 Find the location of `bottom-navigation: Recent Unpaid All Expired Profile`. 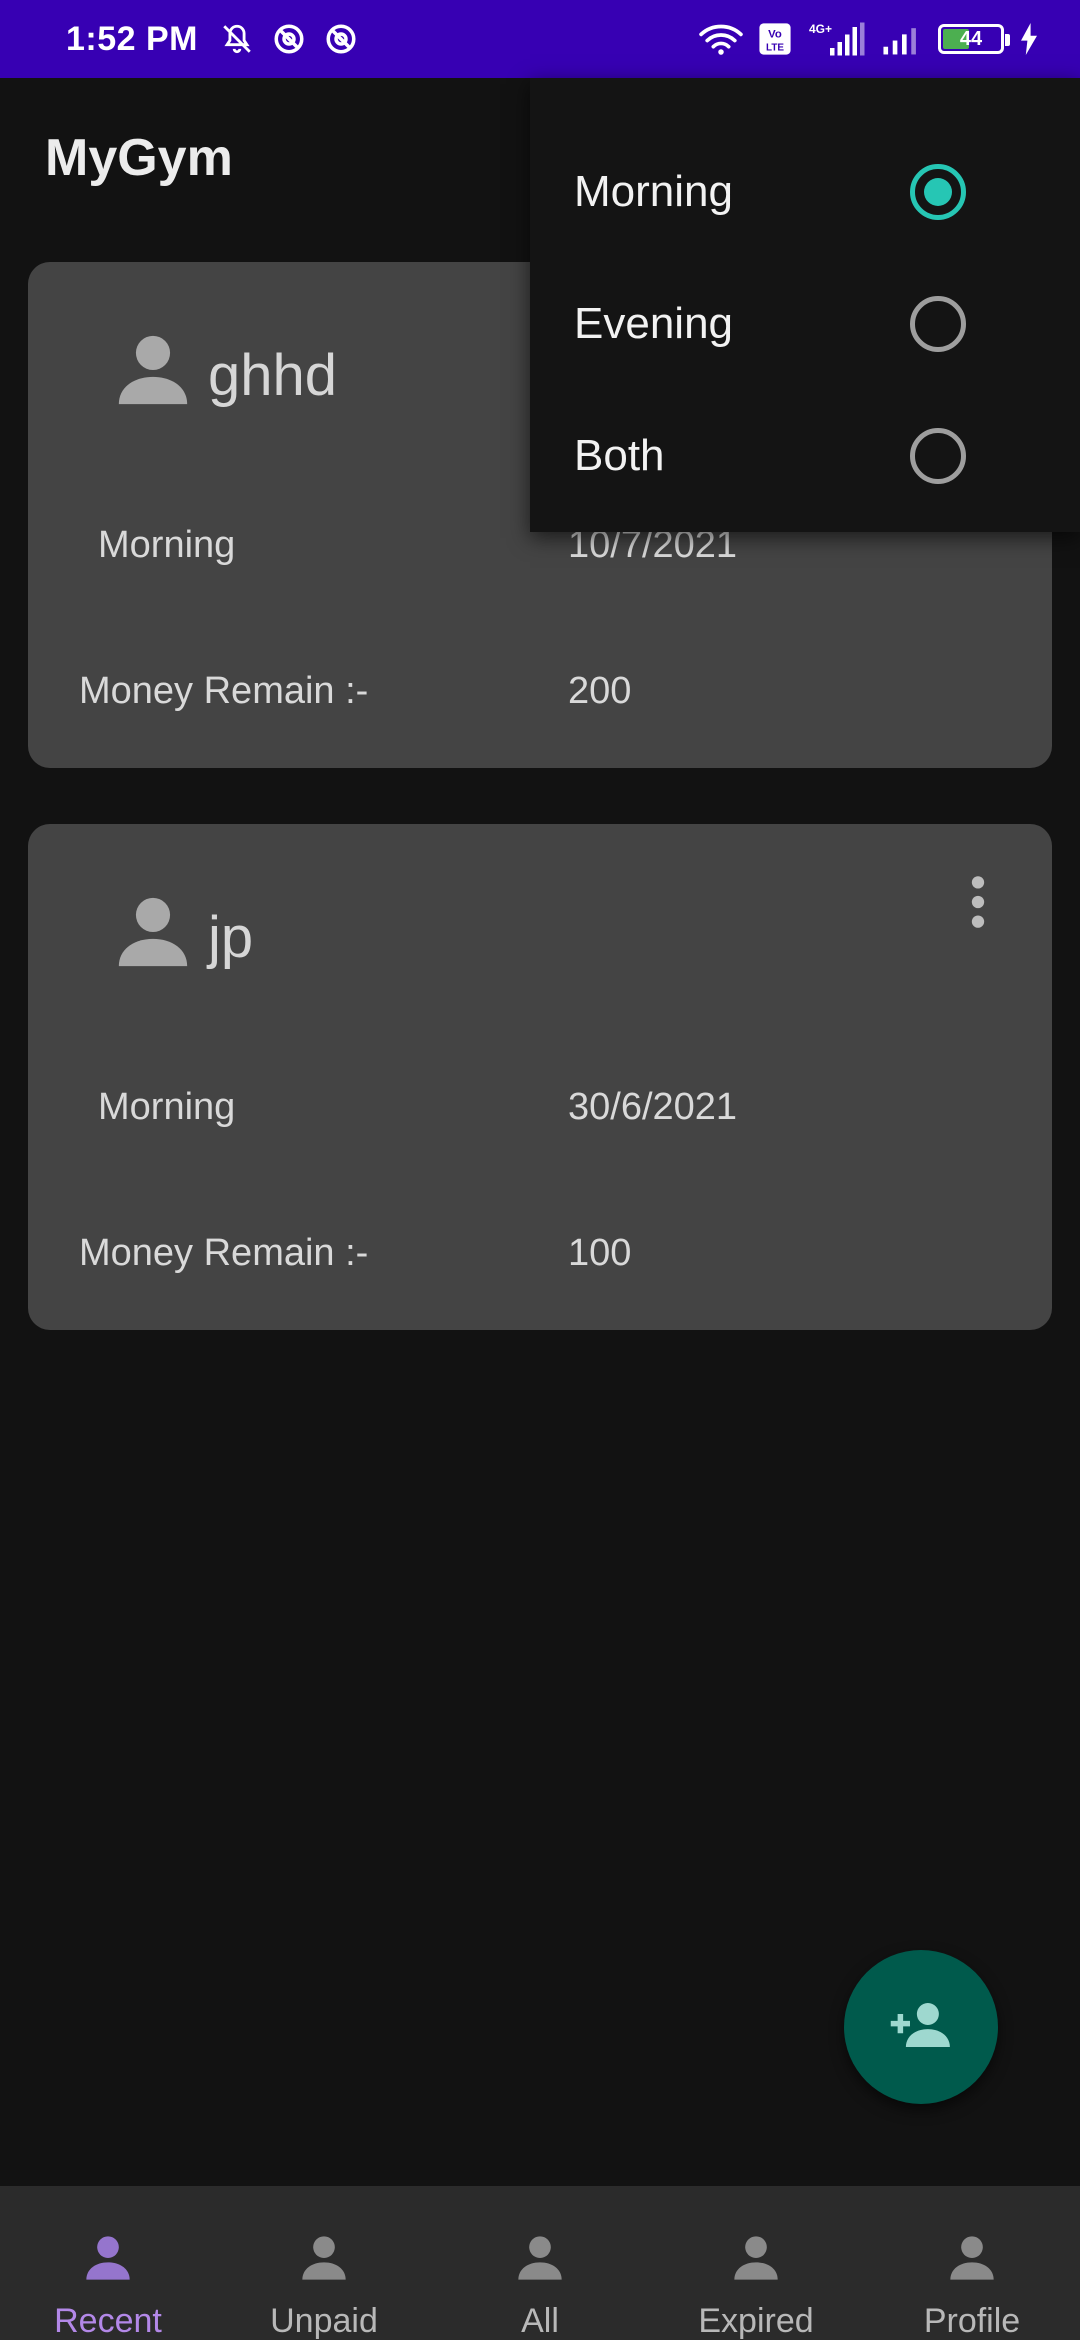

bottom-navigation: Recent Unpaid All Expired Profile is located at coordinates (540, 2263).